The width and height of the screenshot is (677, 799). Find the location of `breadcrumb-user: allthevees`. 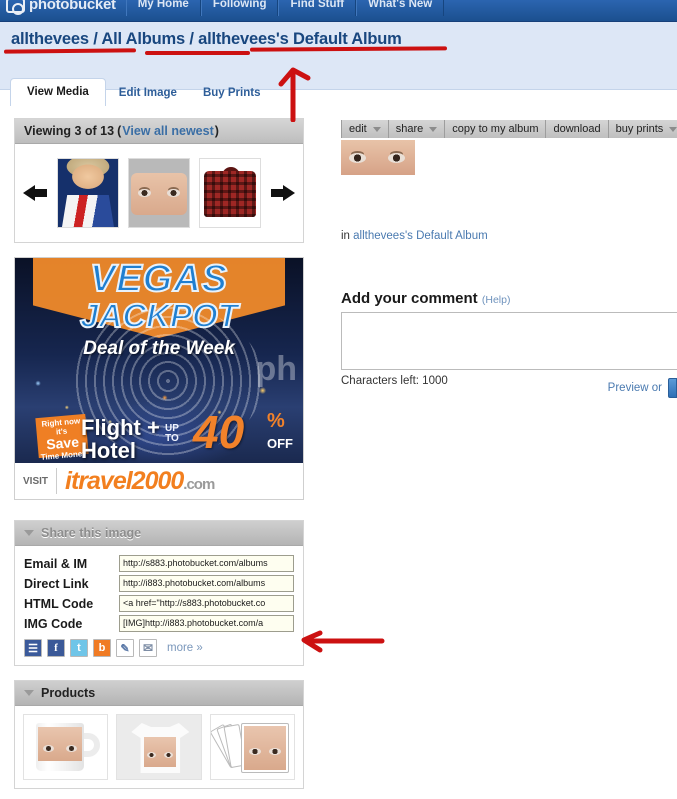

breadcrumb-user: allthevees is located at coordinates (50, 39).